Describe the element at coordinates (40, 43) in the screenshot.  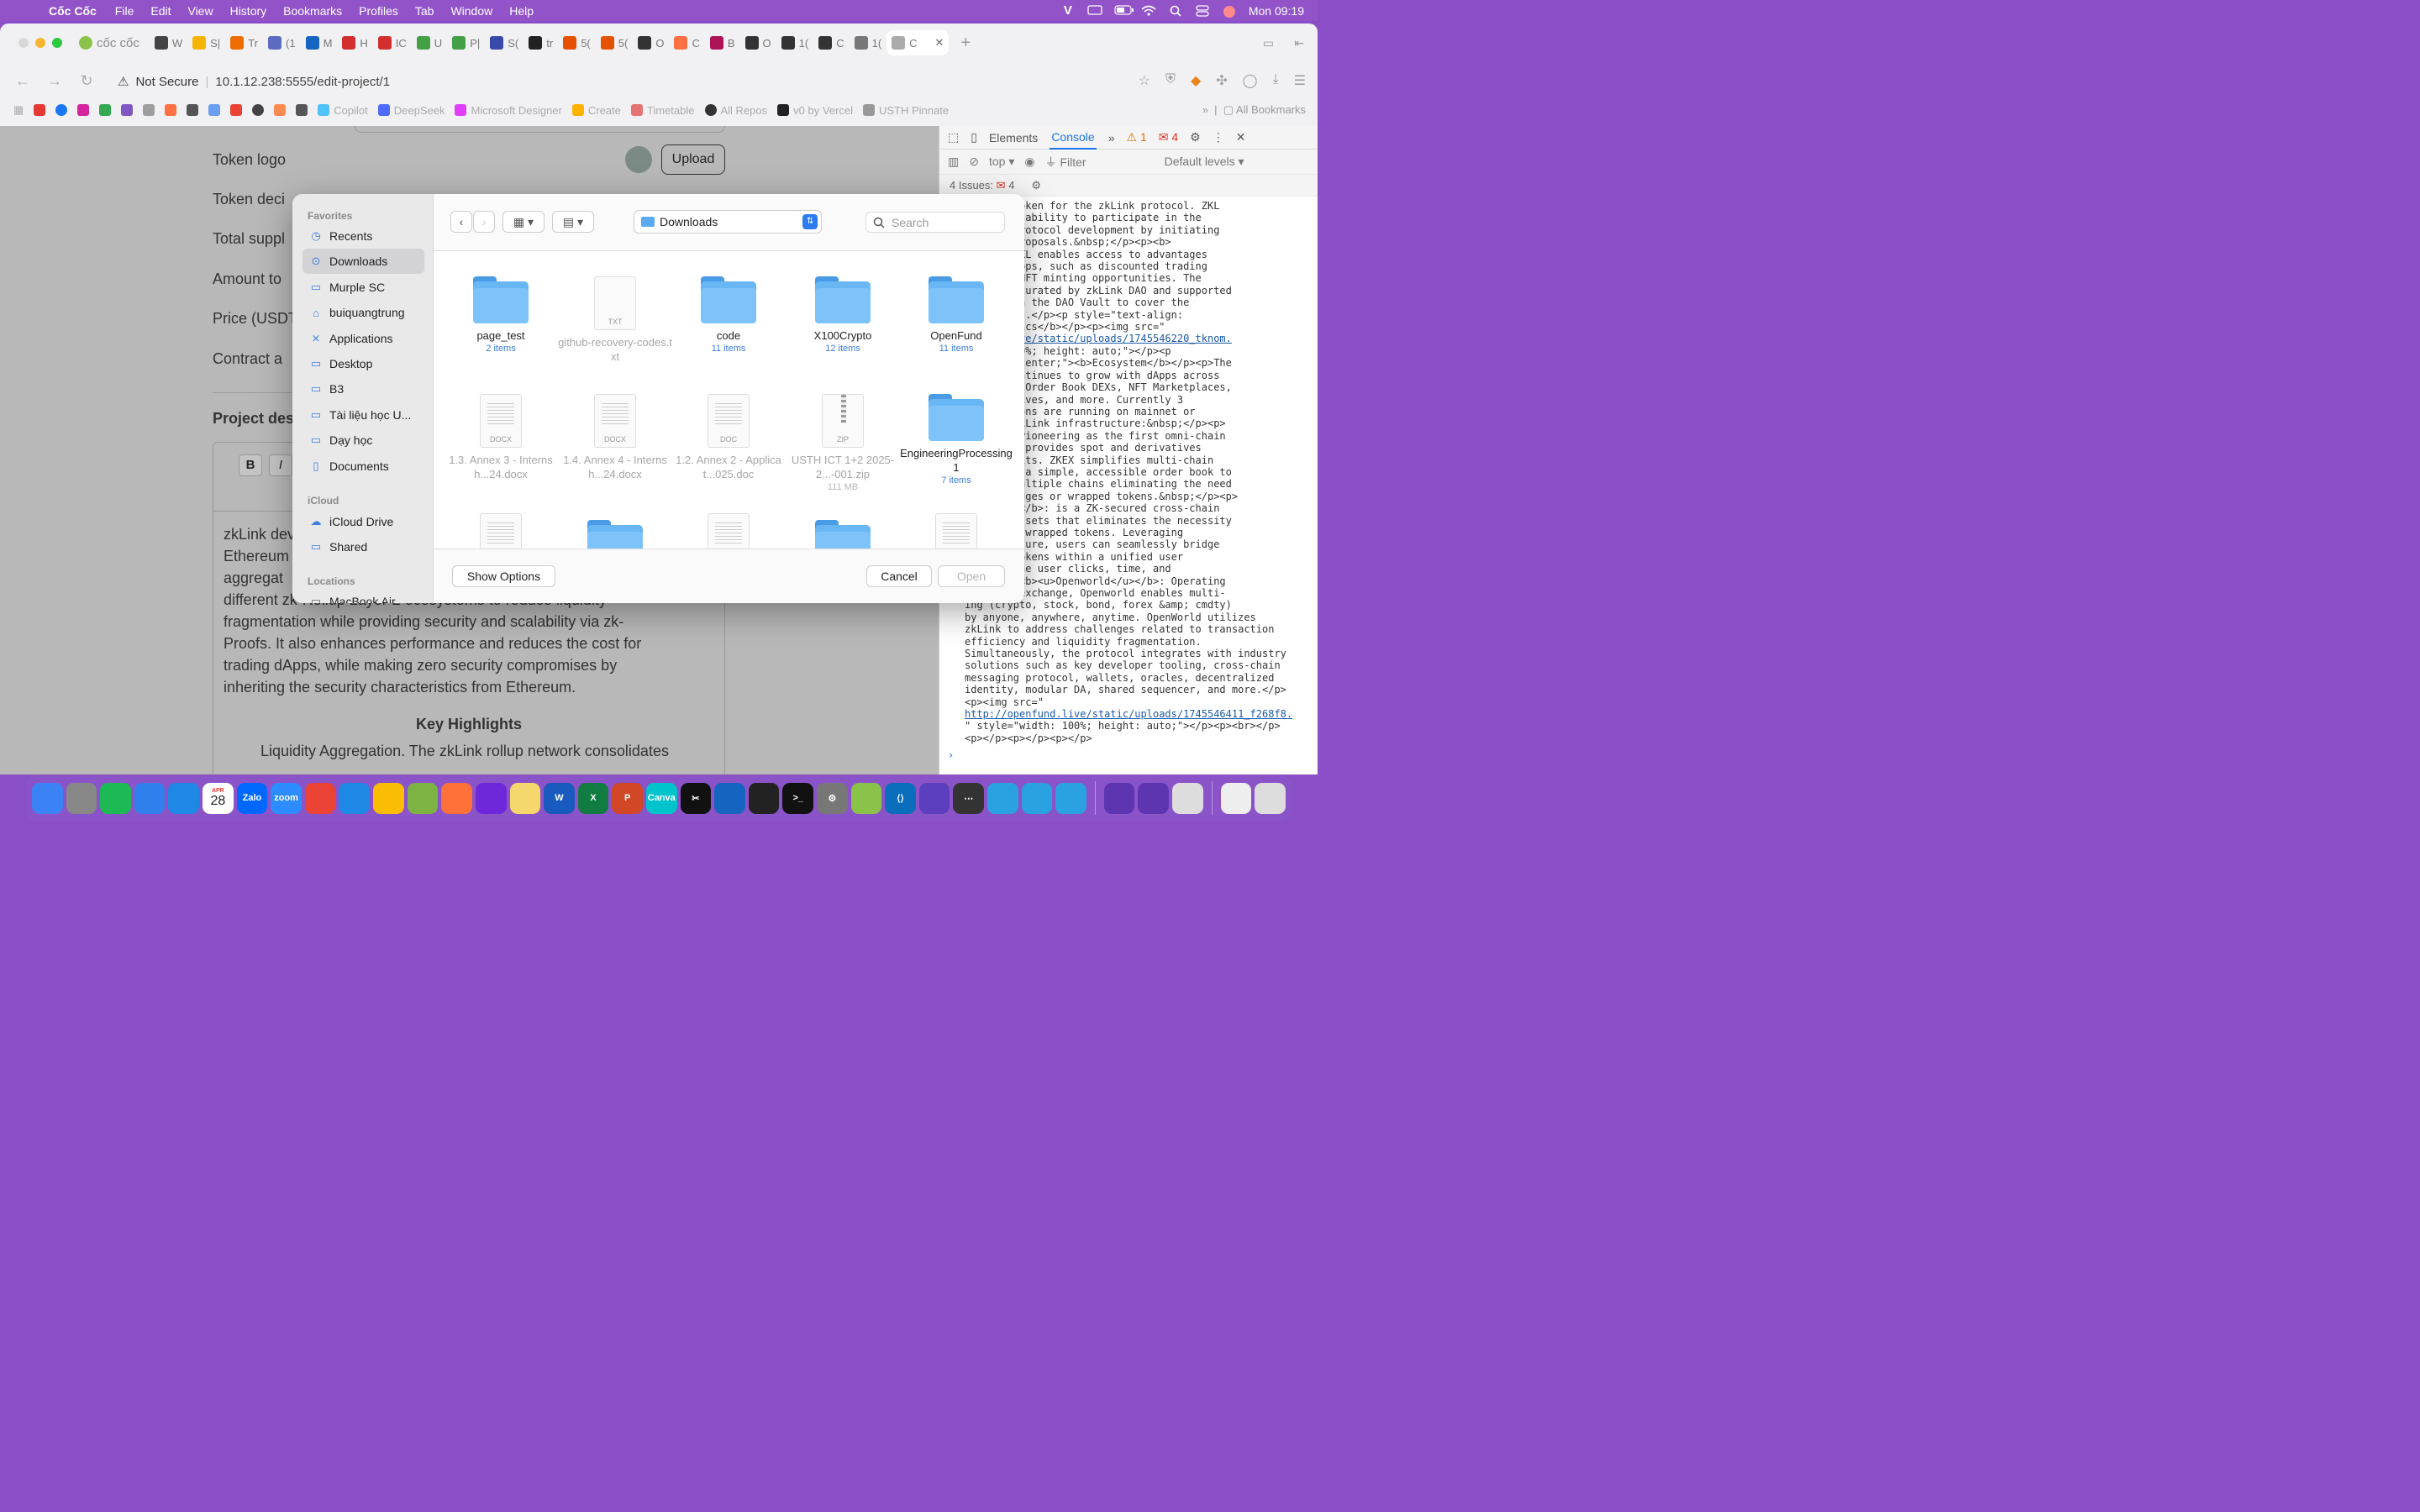
I see `minimize-window-button` at that location.